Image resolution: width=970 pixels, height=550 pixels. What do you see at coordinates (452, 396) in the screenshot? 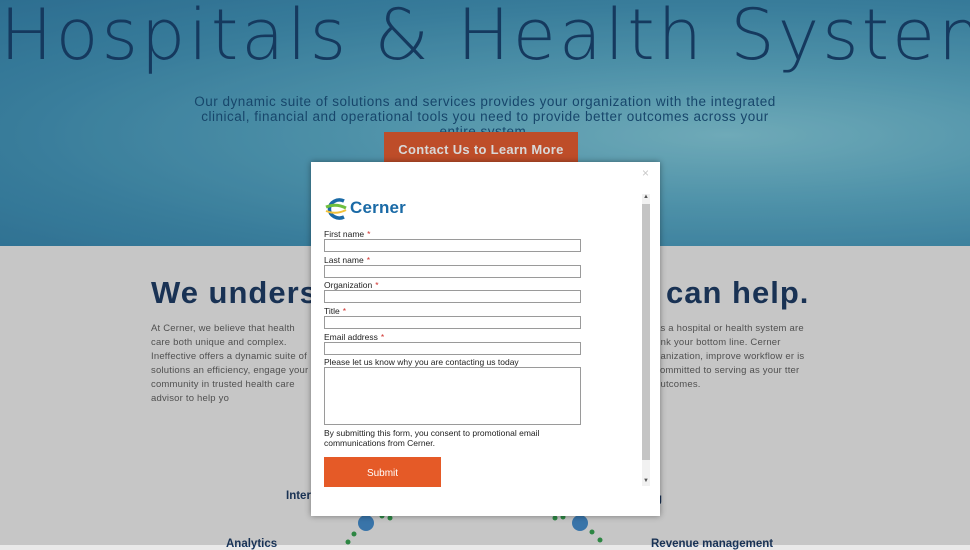
I see `message-textarea` at bounding box center [452, 396].